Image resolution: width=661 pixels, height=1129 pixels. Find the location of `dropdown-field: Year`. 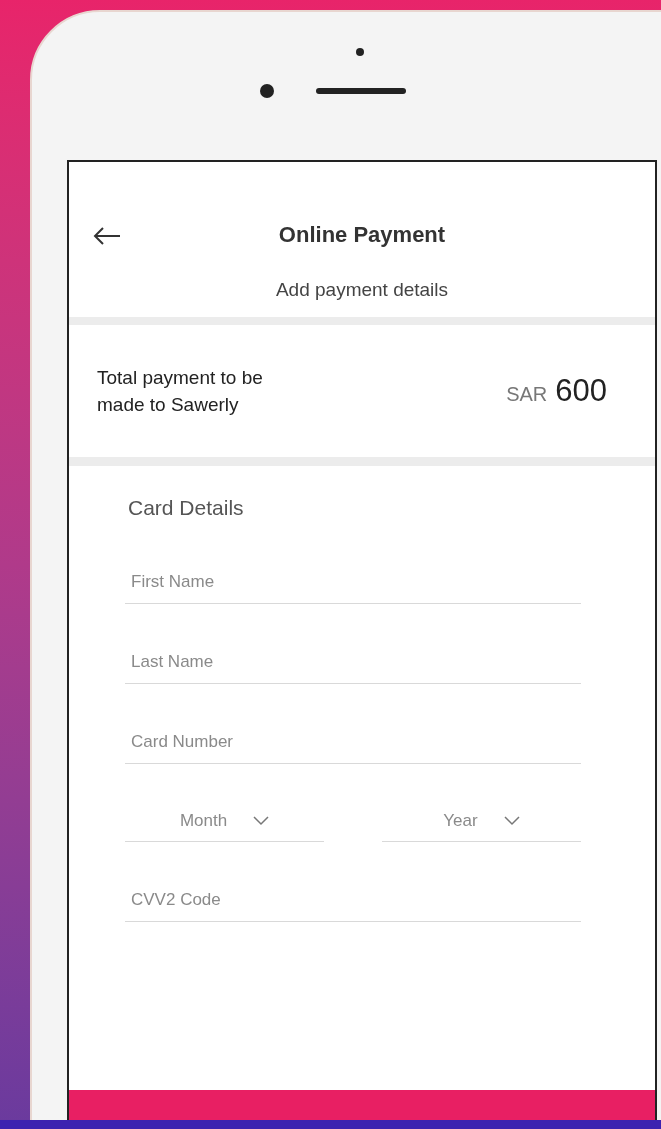

dropdown-field: Year is located at coordinates (481, 814).